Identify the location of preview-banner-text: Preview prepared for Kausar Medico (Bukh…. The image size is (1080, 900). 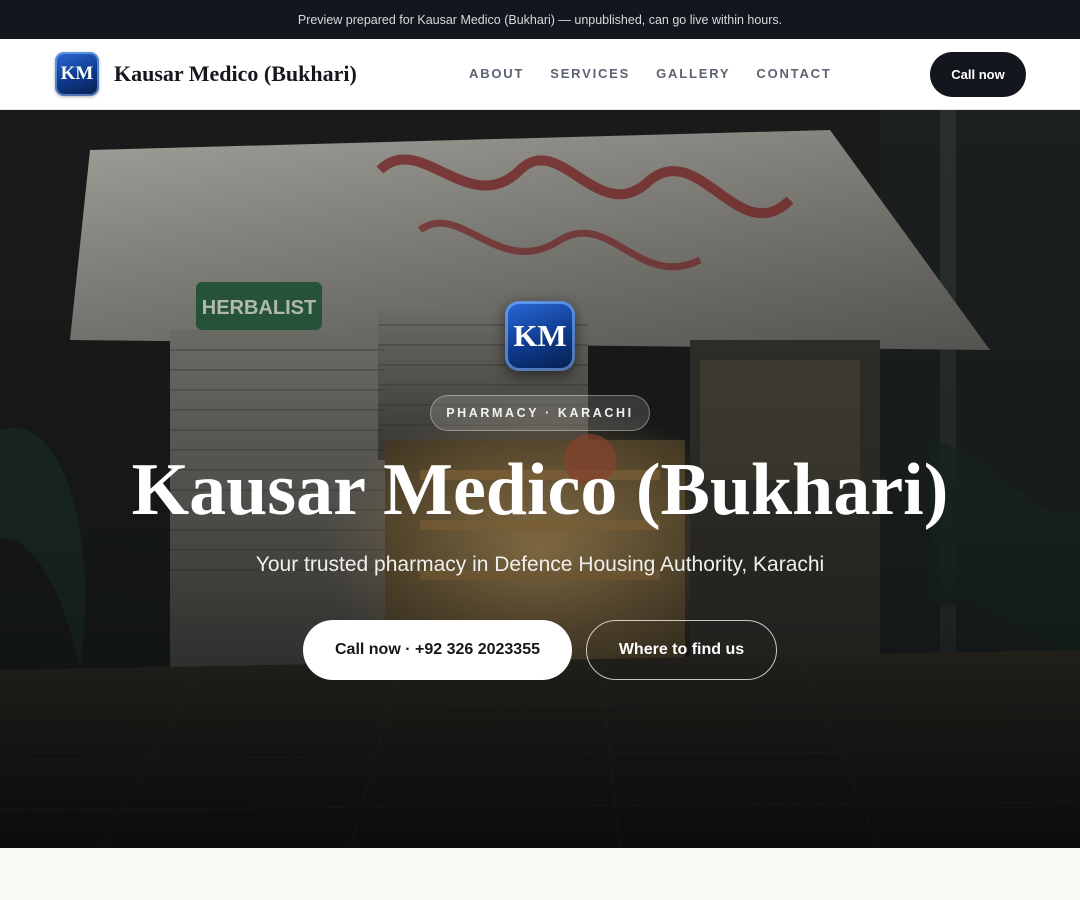
(540, 19).